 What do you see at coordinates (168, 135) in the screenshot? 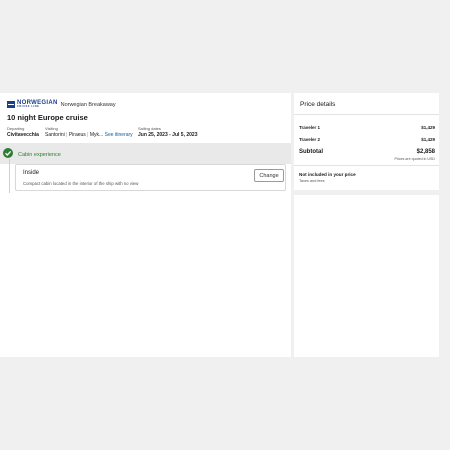
I see `sailing-dates-value: Jun 25, 2023 - Jul 5, 2023` at bounding box center [168, 135].